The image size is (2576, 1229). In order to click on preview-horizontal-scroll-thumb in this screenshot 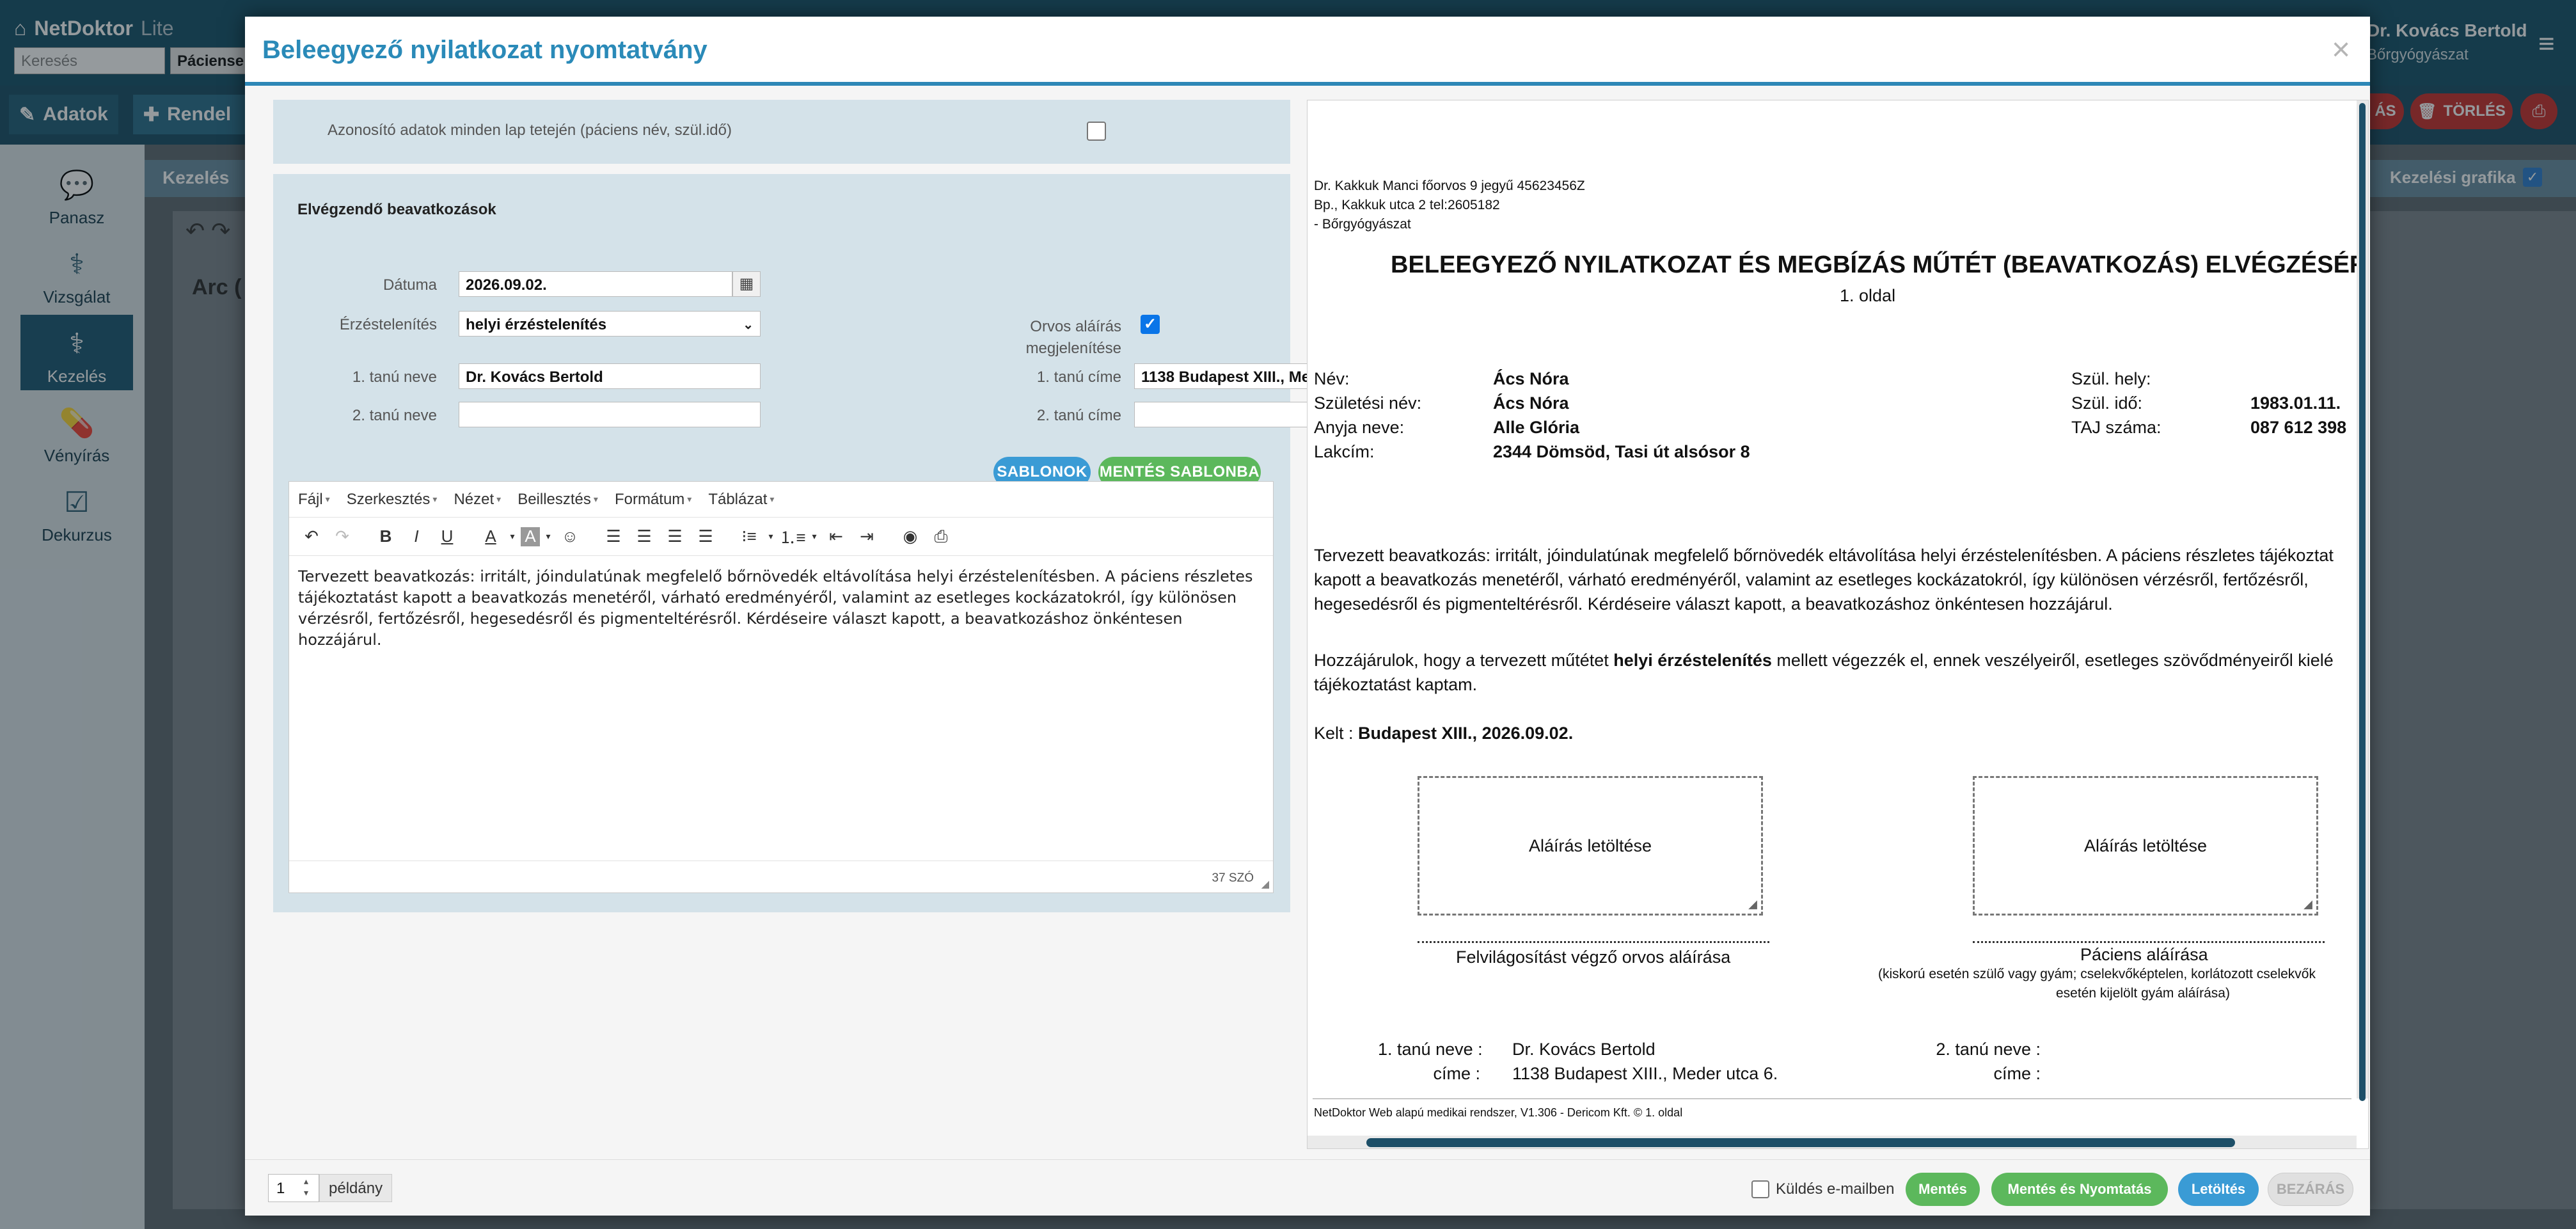, I will do `click(1800, 1142)`.